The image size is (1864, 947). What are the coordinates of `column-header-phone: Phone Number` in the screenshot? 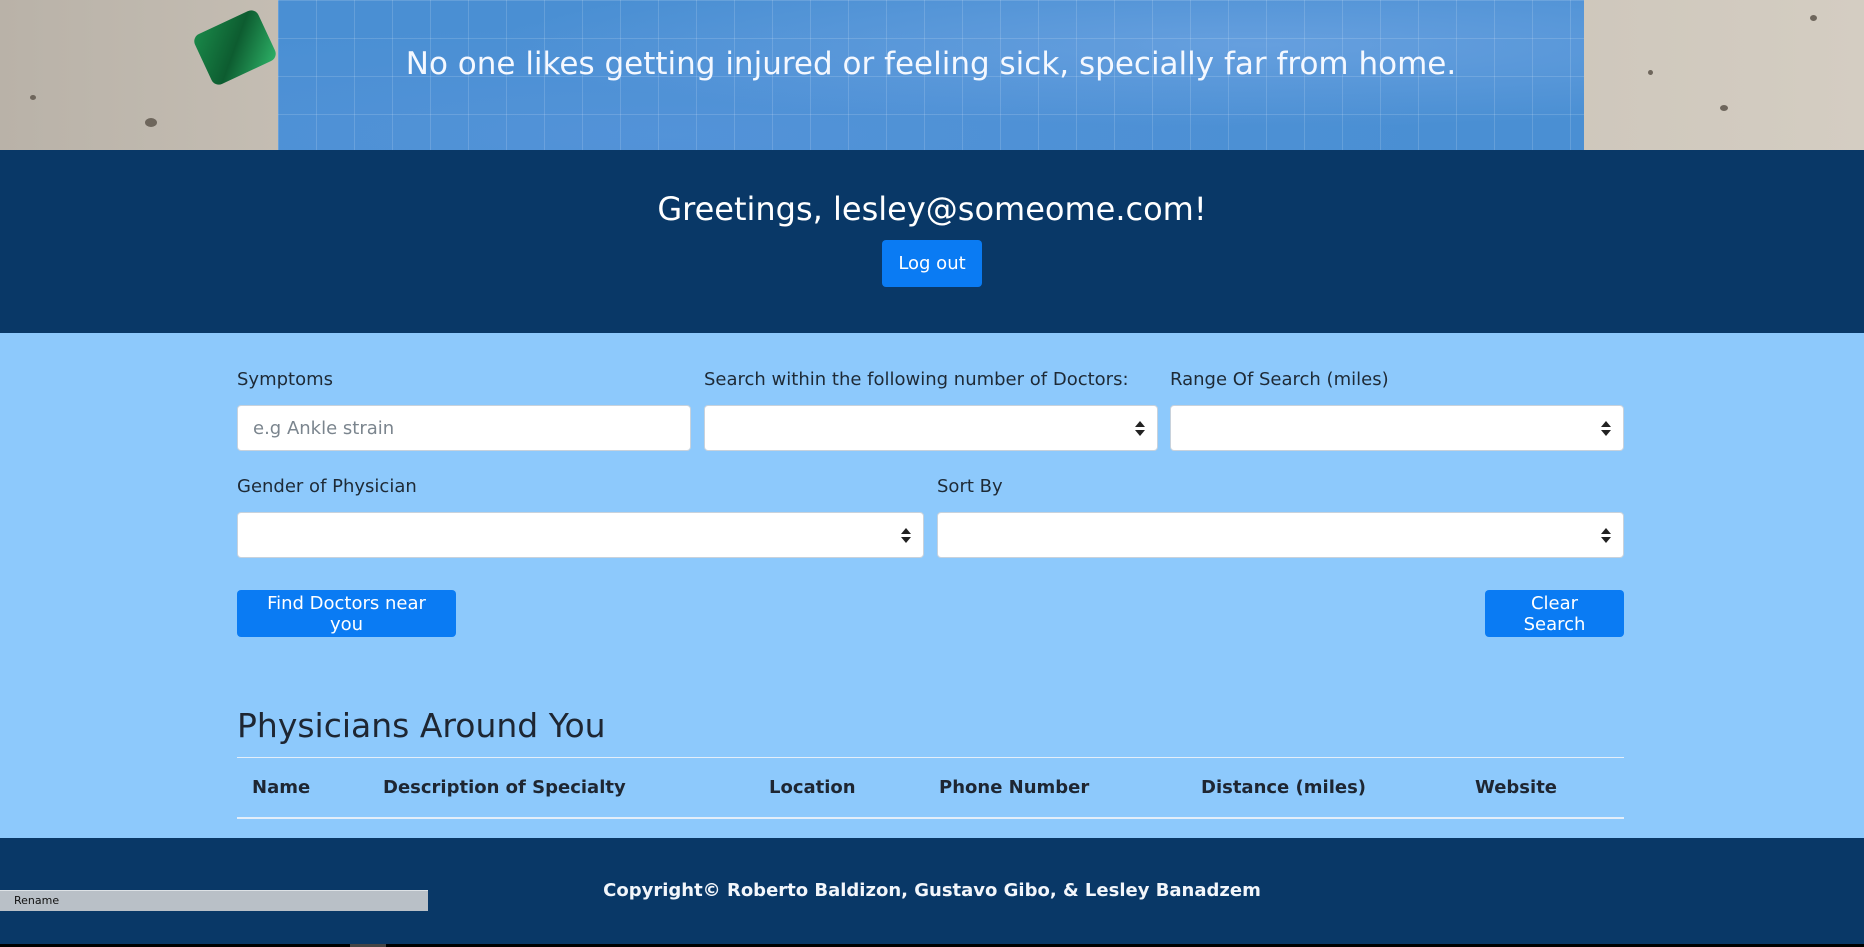 It's located at (1014, 787).